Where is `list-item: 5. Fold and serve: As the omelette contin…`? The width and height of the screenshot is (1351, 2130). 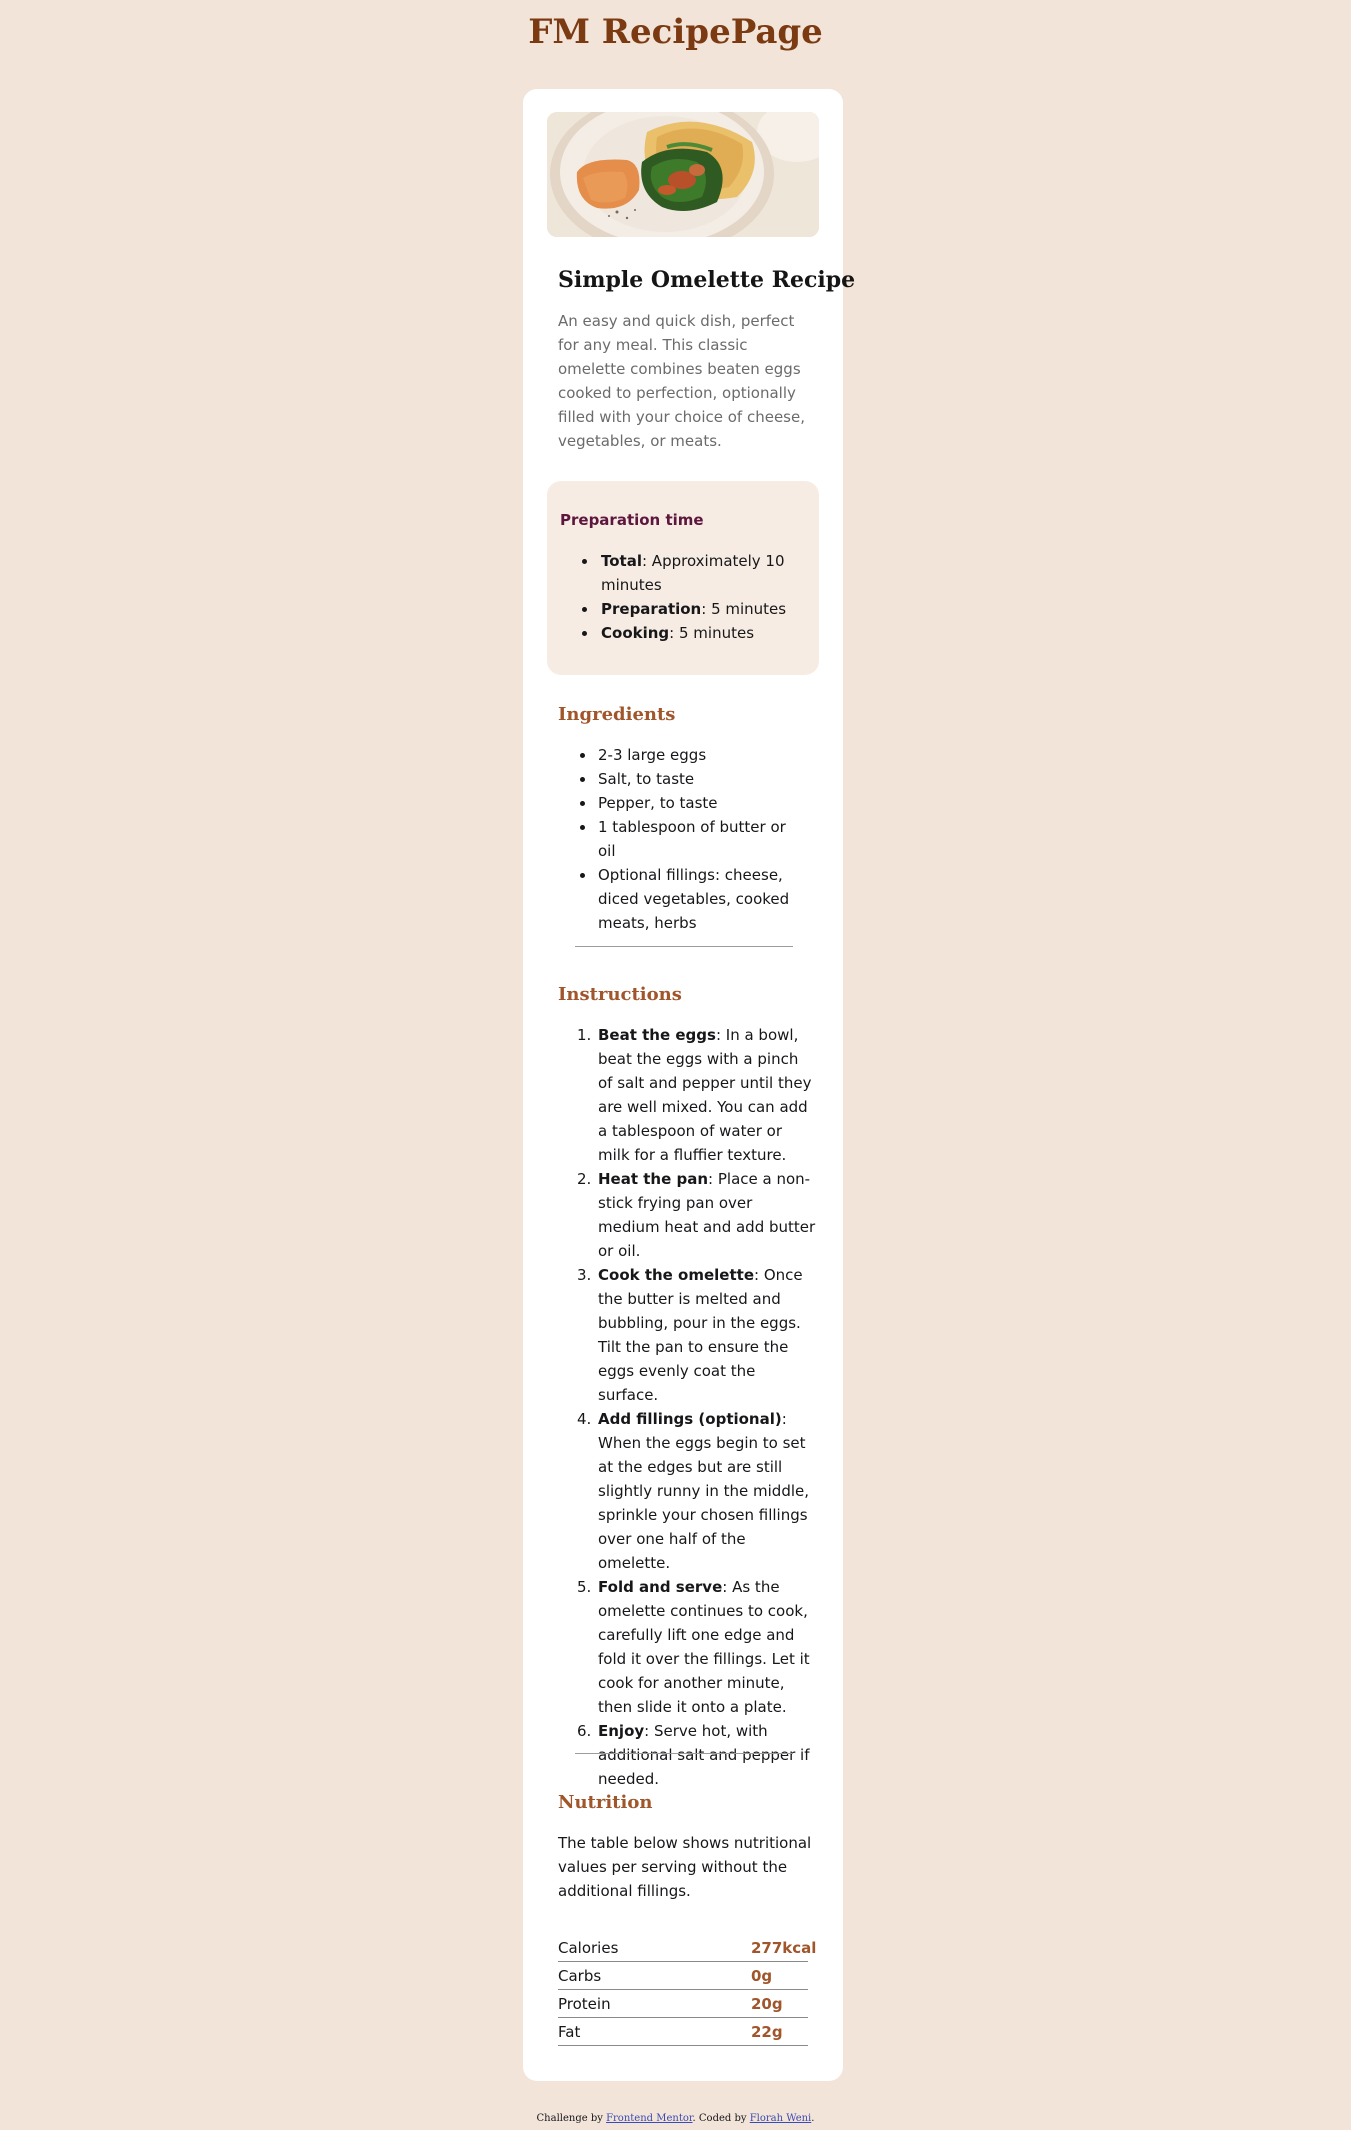
list-item: 5. Fold and serve: As the omelette contin… is located at coordinates (693, 1647).